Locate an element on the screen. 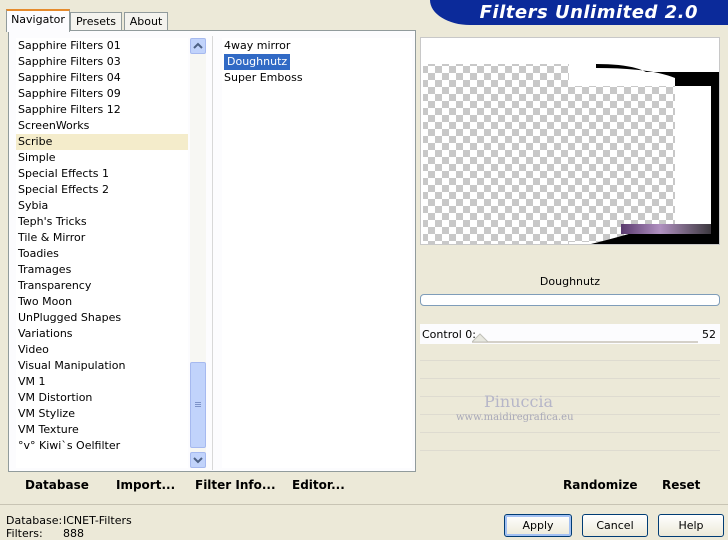 The width and height of the screenshot is (728, 540). apply-button: Apply is located at coordinates (538, 525).